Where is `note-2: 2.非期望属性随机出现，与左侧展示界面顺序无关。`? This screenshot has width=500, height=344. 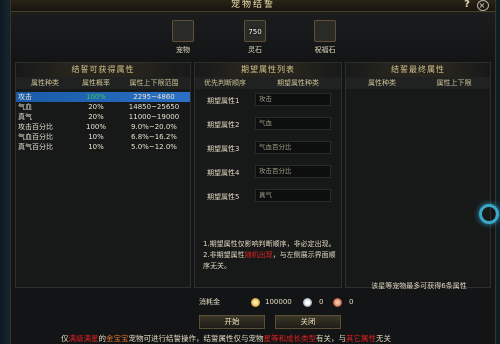
note-2: 2.非期望属性随机出现，与左侧展示界面顺序无关。 is located at coordinates (270, 261).